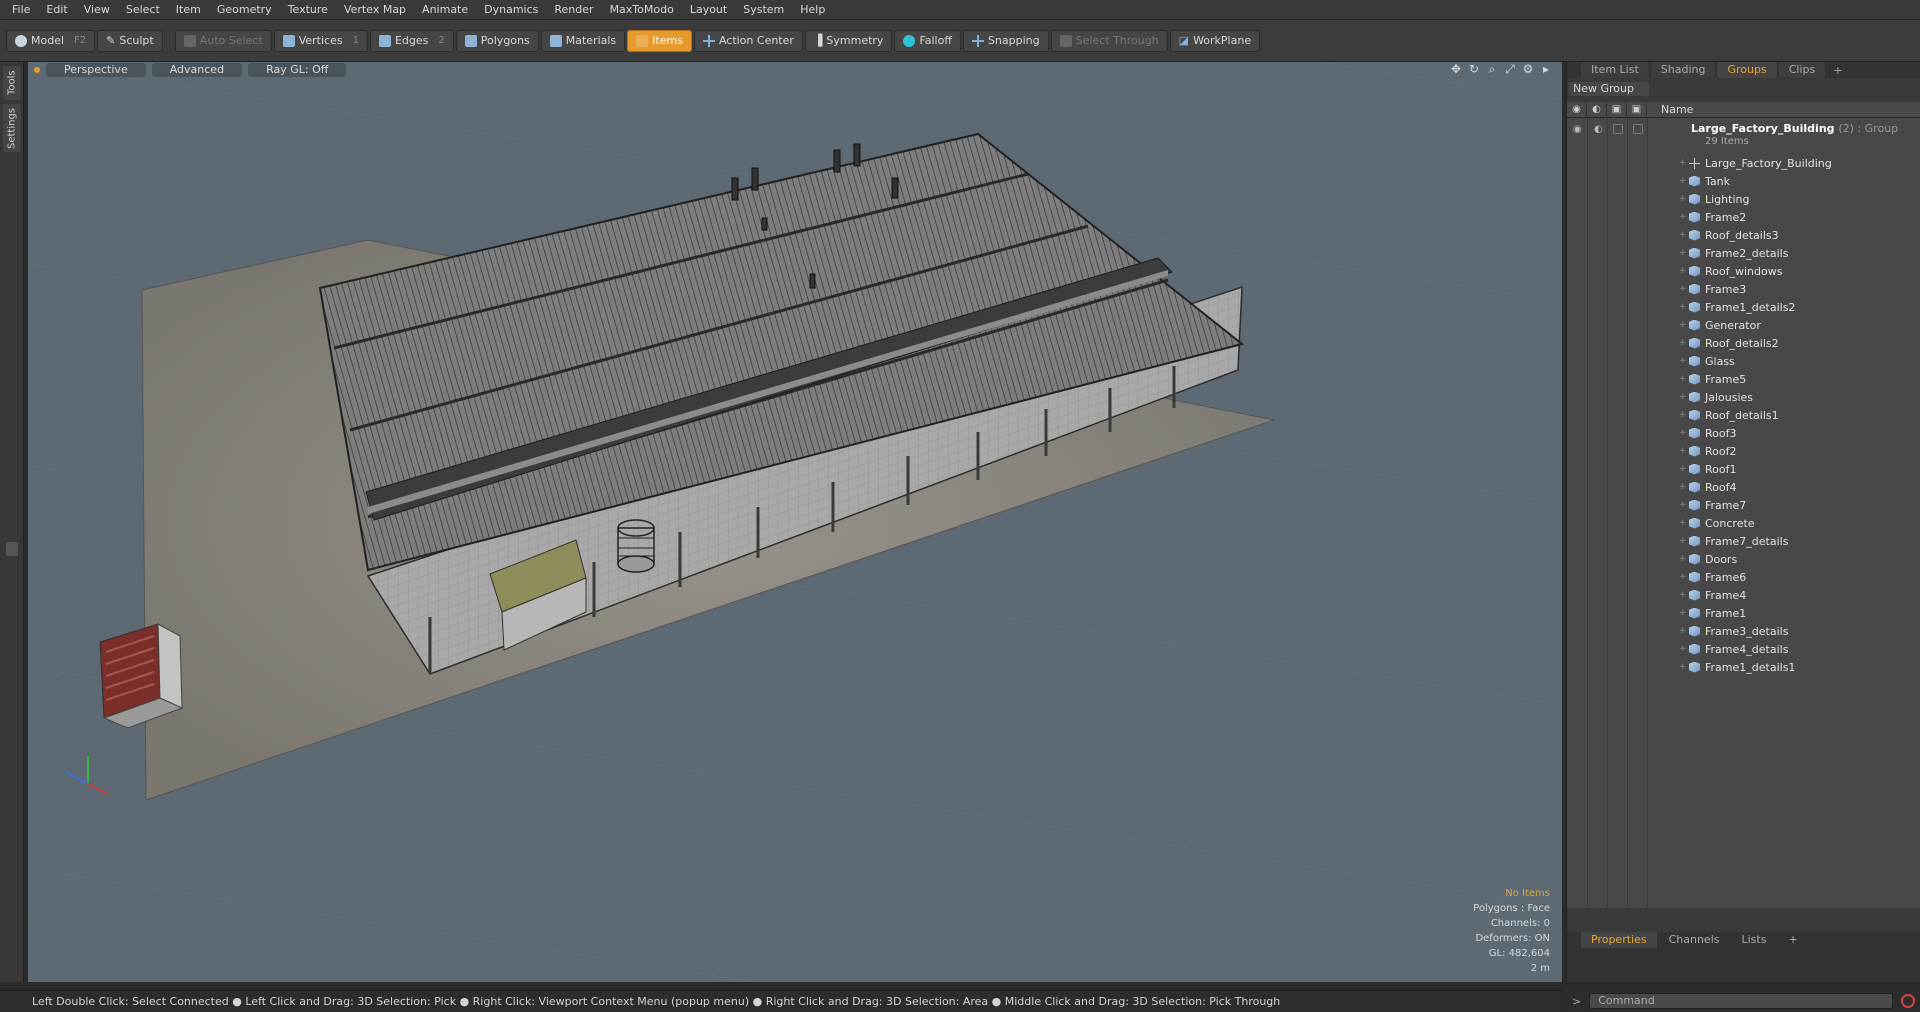 Image resolution: width=1920 pixels, height=1012 pixels. What do you see at coordinates (1743, 469) in the screenshot?
I see `list-item: + Roof1` at bounding box center [1743, 469].